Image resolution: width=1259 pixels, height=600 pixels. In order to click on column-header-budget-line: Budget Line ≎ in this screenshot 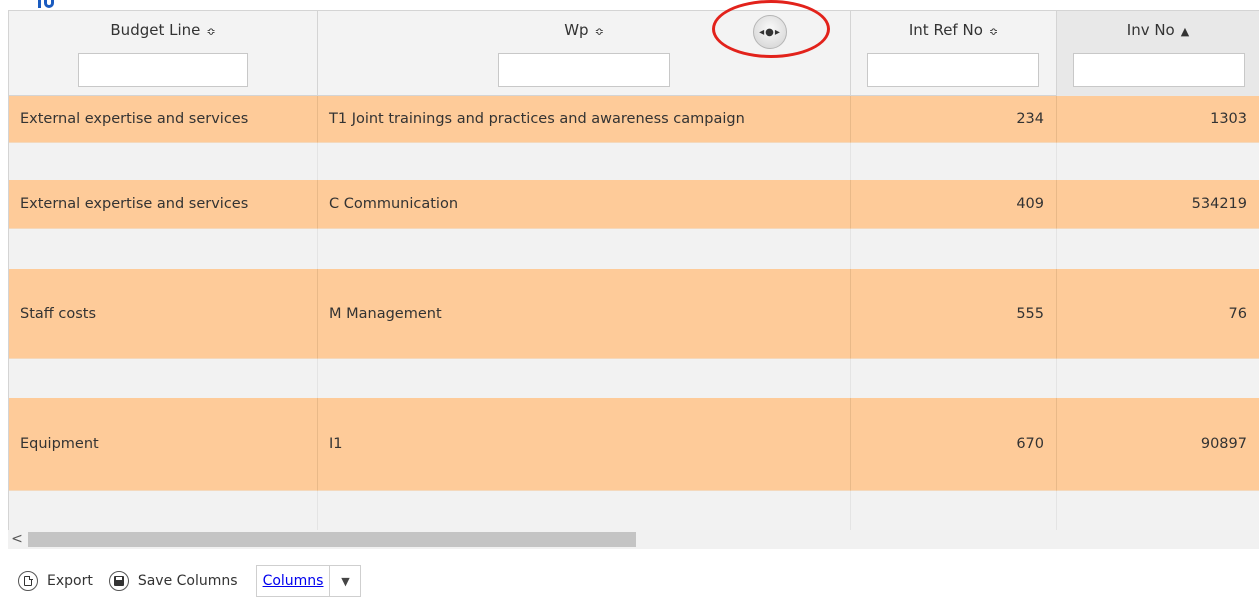, I will do `click(163, 53)`.